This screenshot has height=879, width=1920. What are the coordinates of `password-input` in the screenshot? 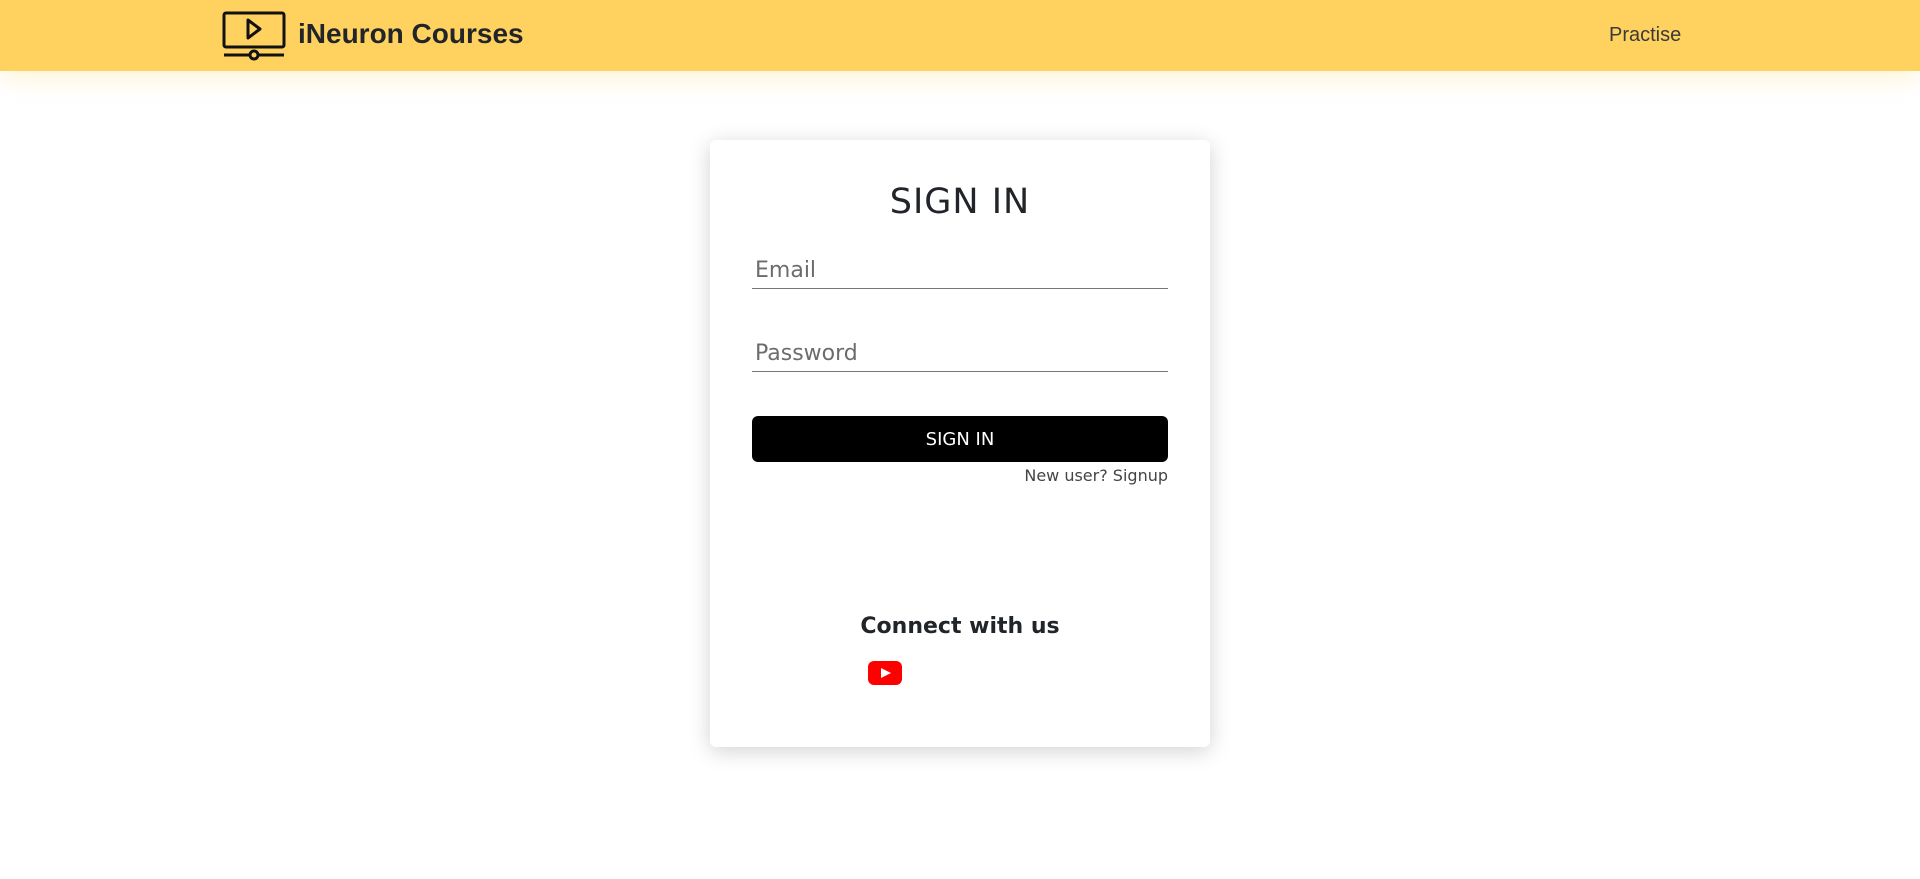 It's located at (960, 354).